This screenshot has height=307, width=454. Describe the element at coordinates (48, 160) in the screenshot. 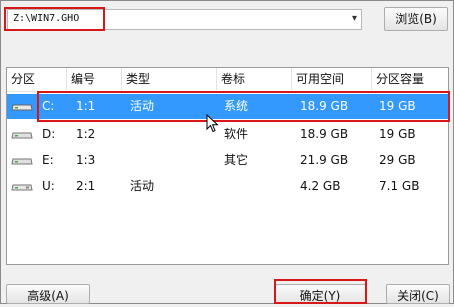

I see `cell-partition: E:` at that location.